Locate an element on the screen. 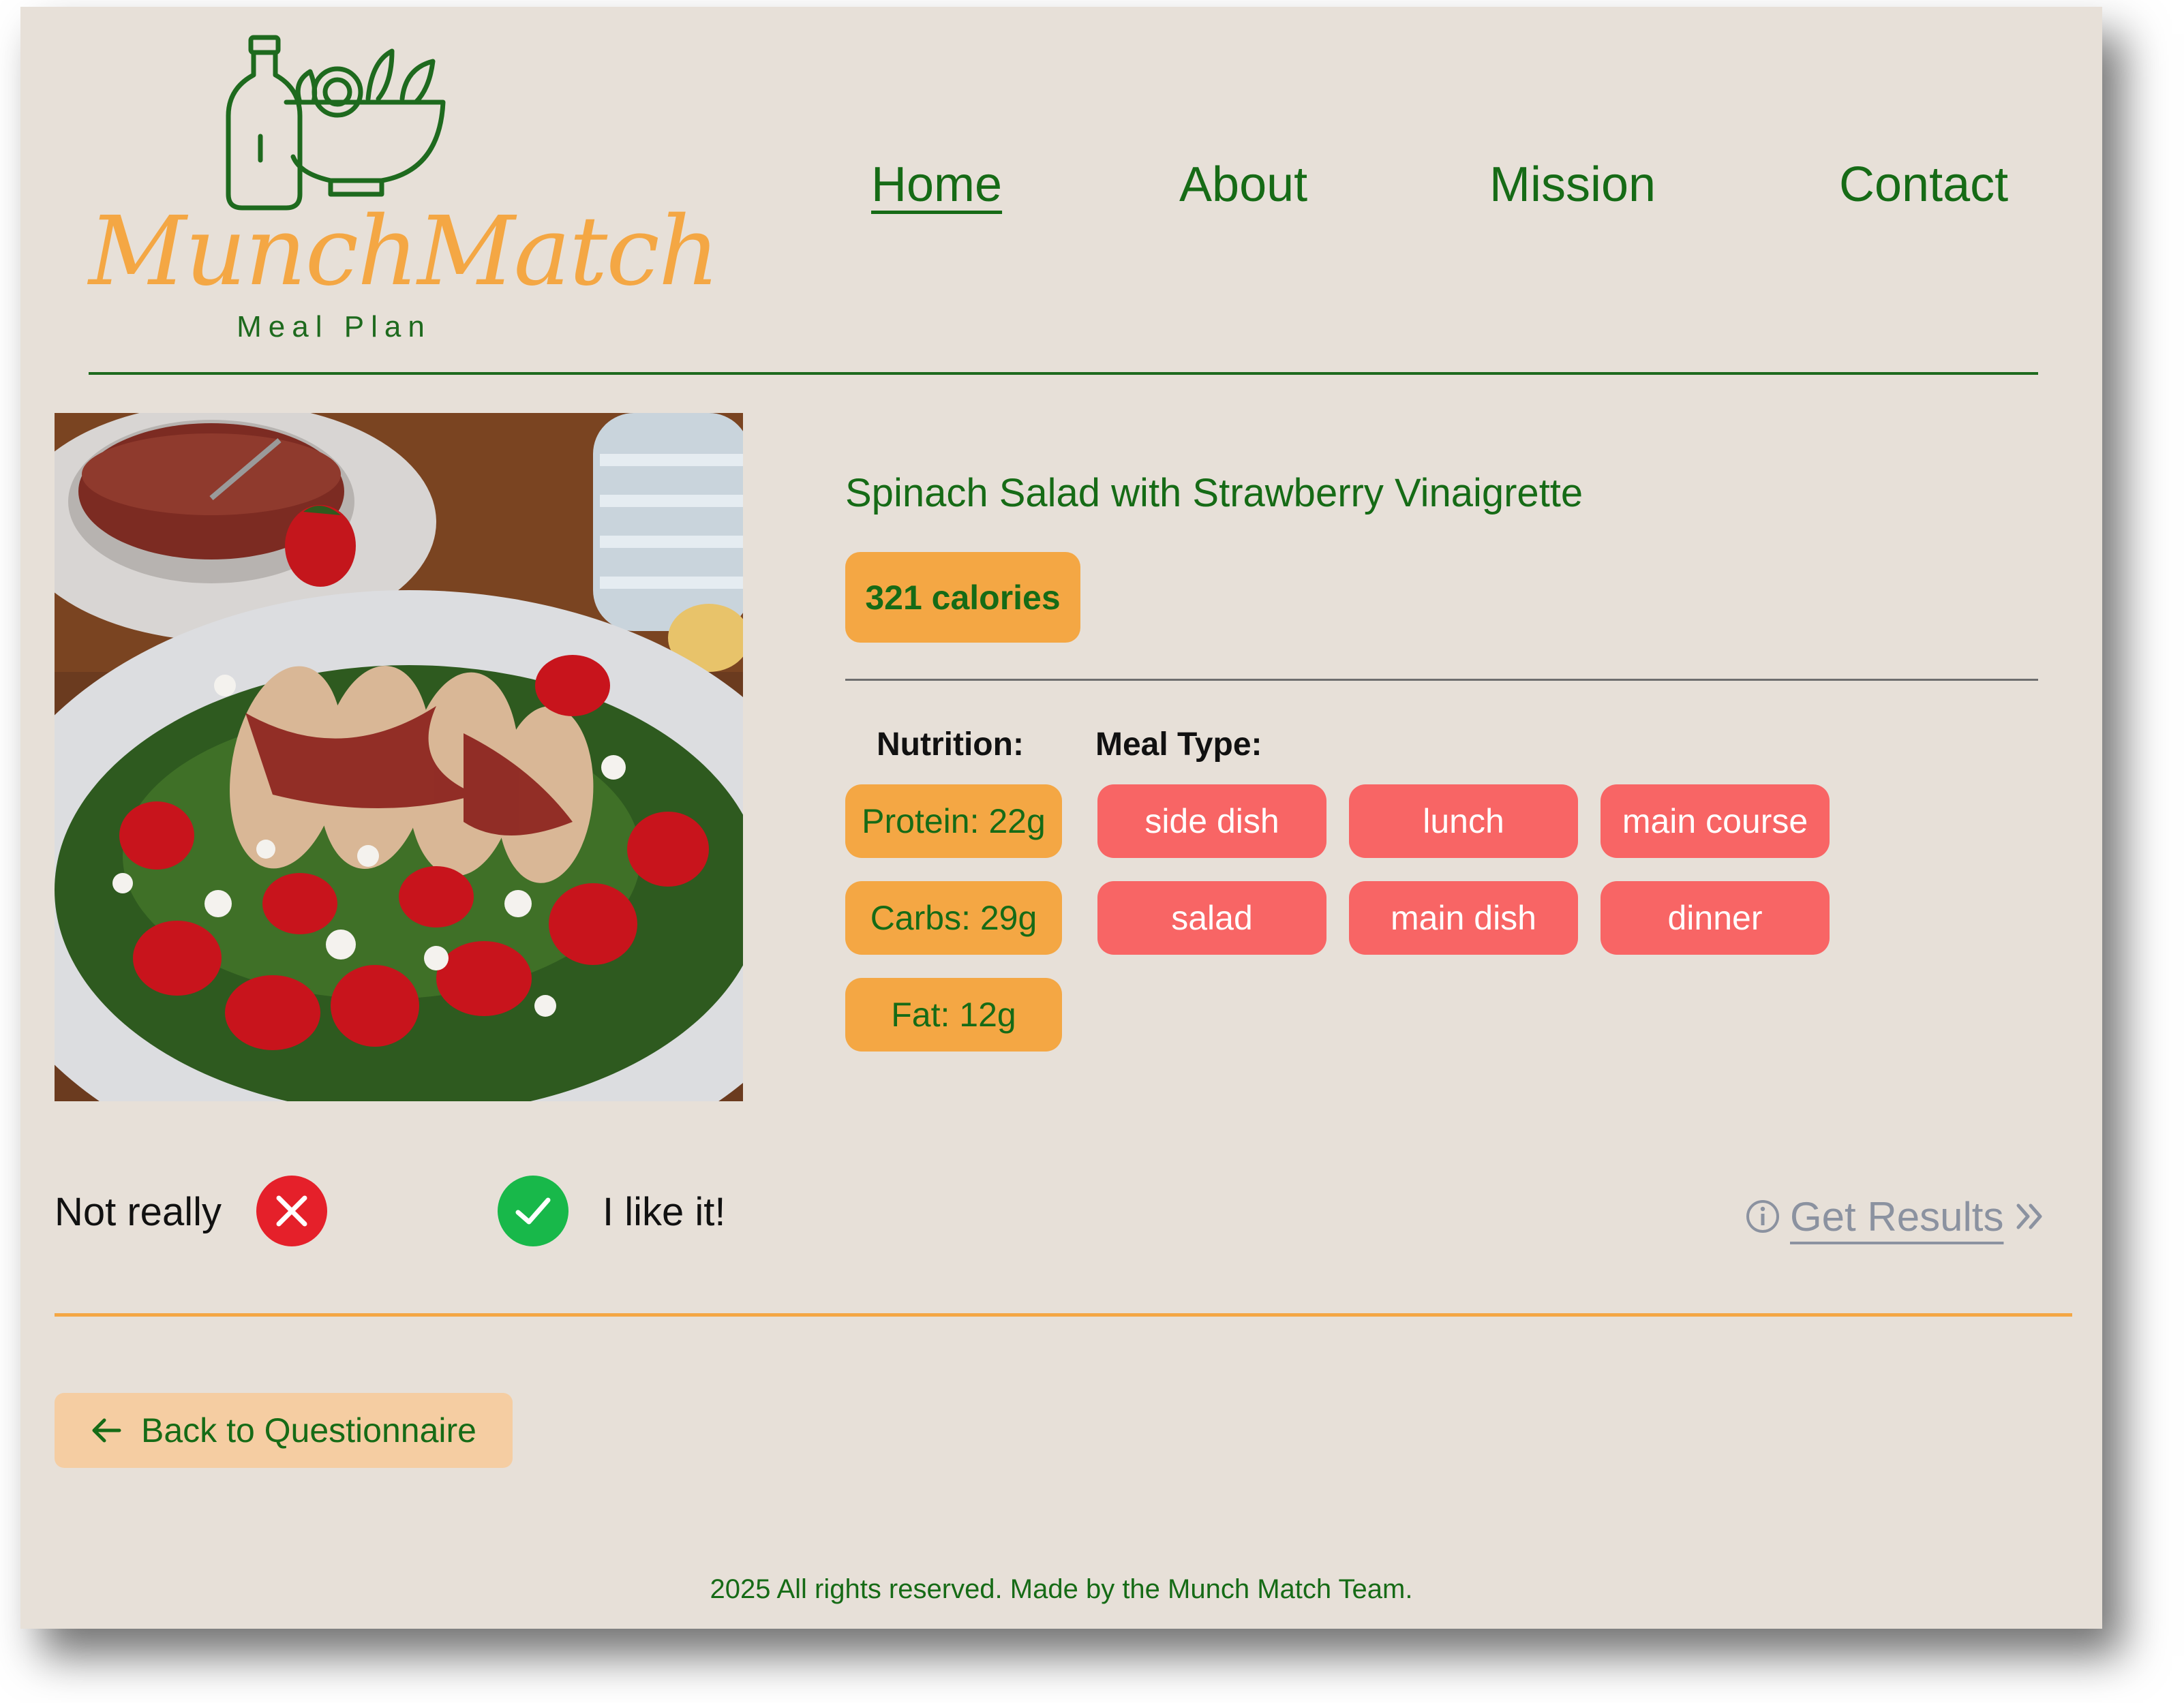  like-it-label: I like it! is located at coordinates (664, 1212).